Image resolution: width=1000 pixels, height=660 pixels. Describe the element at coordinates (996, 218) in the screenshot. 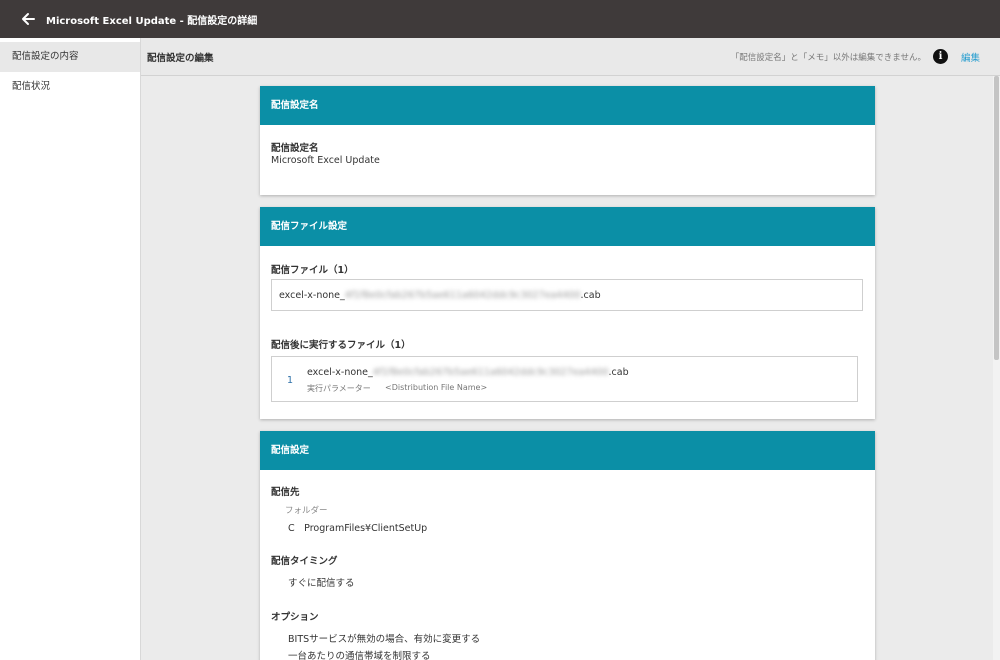

I see `scrollbar-thumb` at that location.